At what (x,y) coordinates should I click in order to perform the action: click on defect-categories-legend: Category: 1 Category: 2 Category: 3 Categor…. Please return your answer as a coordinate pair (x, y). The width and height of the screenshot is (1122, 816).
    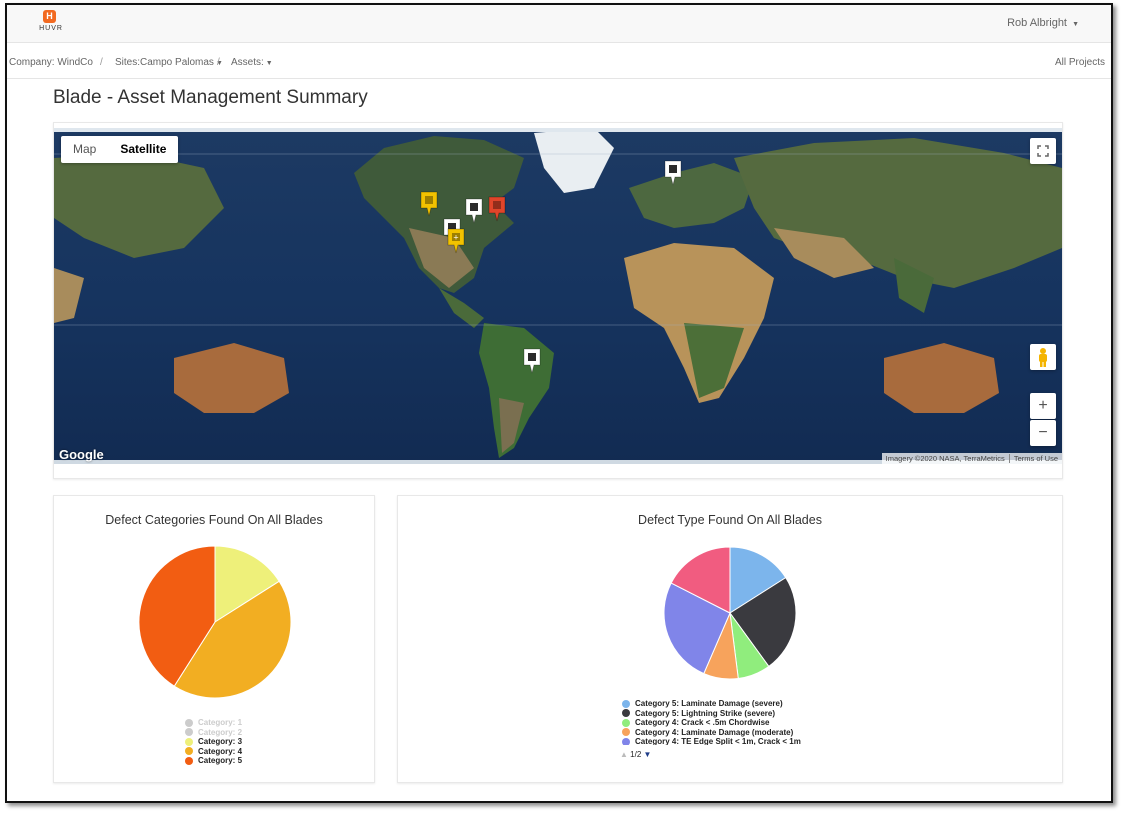
    Looking at the image, I should click on (213, 742).